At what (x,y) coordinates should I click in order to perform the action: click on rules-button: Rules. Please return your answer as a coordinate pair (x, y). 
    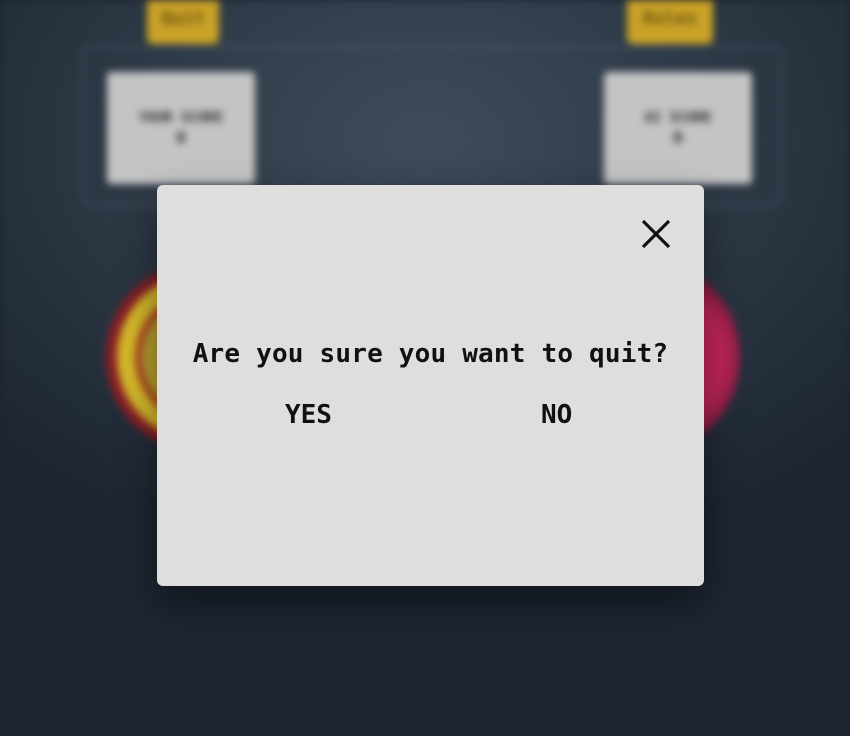
    Looking at the image, I should click on (670, 22).